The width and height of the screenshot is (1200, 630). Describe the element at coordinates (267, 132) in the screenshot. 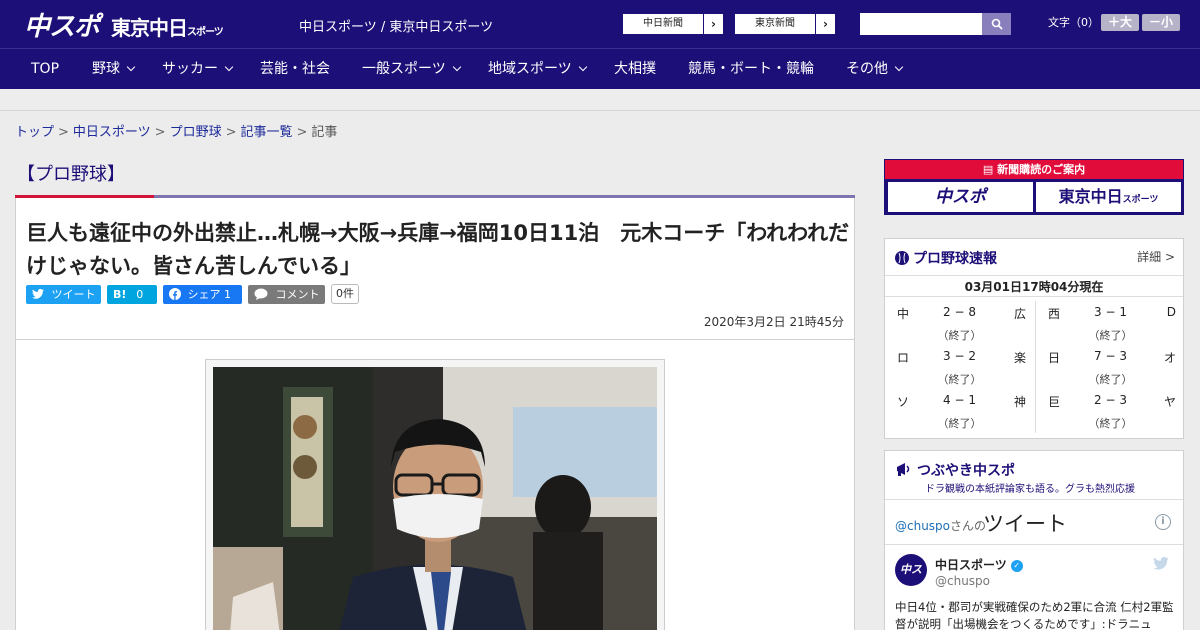

I see `breadcrumb-article-list: 記事一覧` at that location.